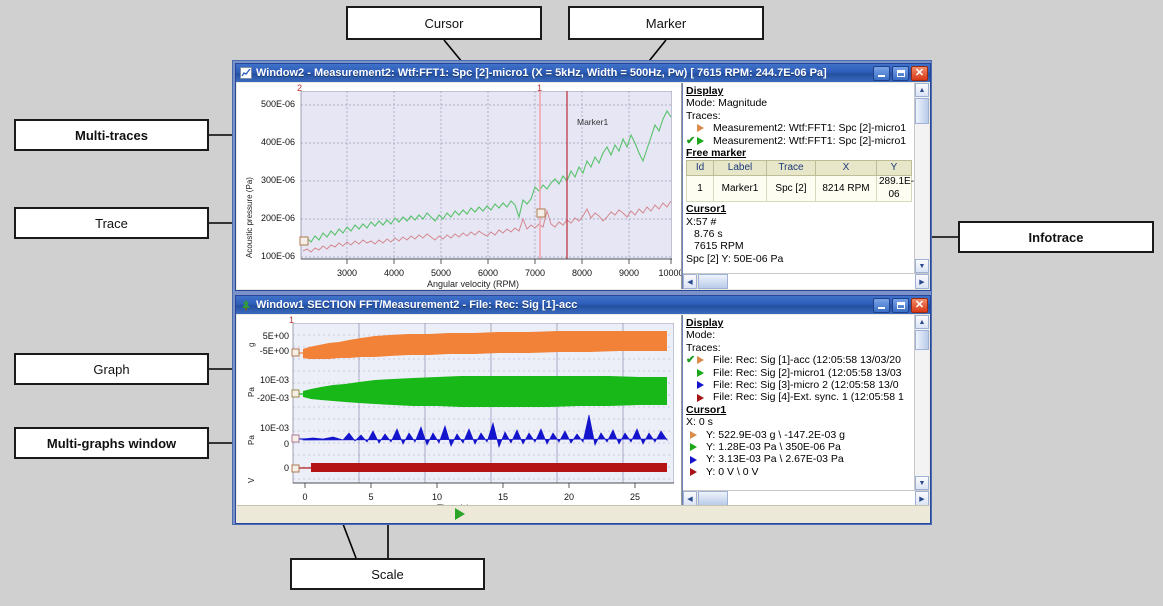 The width and height of the screenshot is (1163, 606). Describe the element at coordinates (775, 434) in the screenshot. I see `cursor-value-text: Y: 522.9E-03 g \ -147.2E-03 g` at that location.